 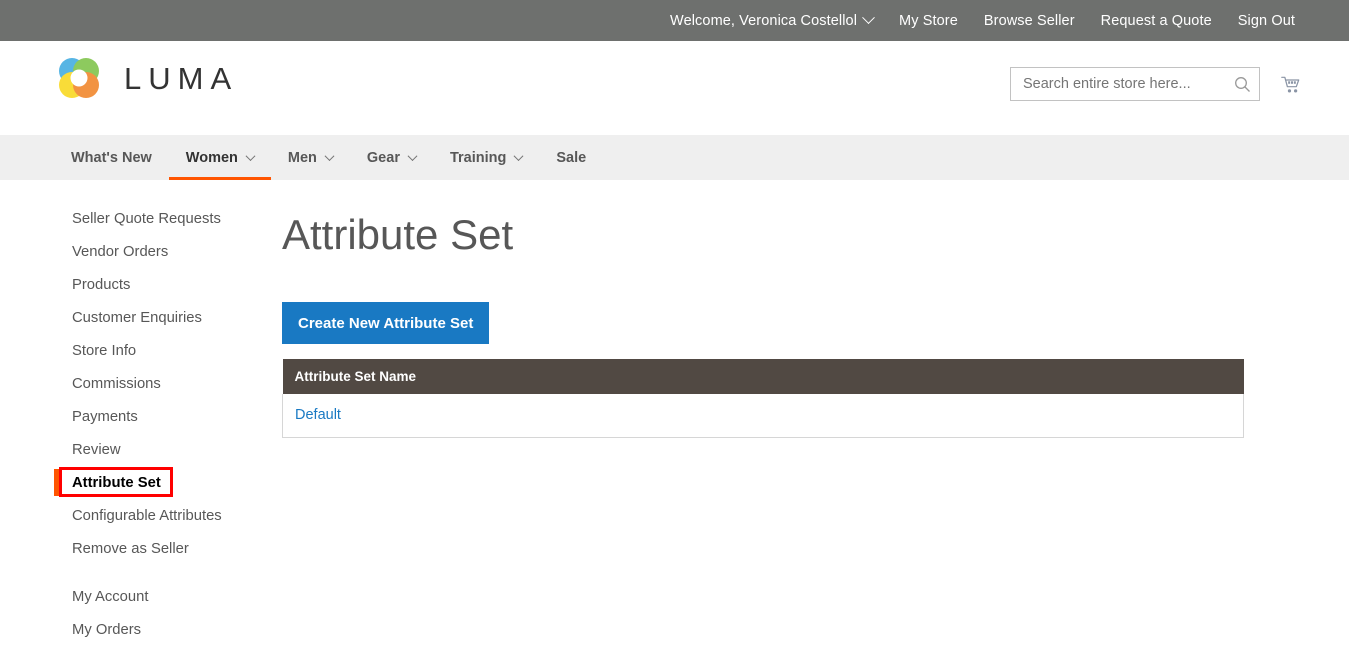 I want to click on browse-seller-link: Browse Seller, so click(x=1029, y=21).